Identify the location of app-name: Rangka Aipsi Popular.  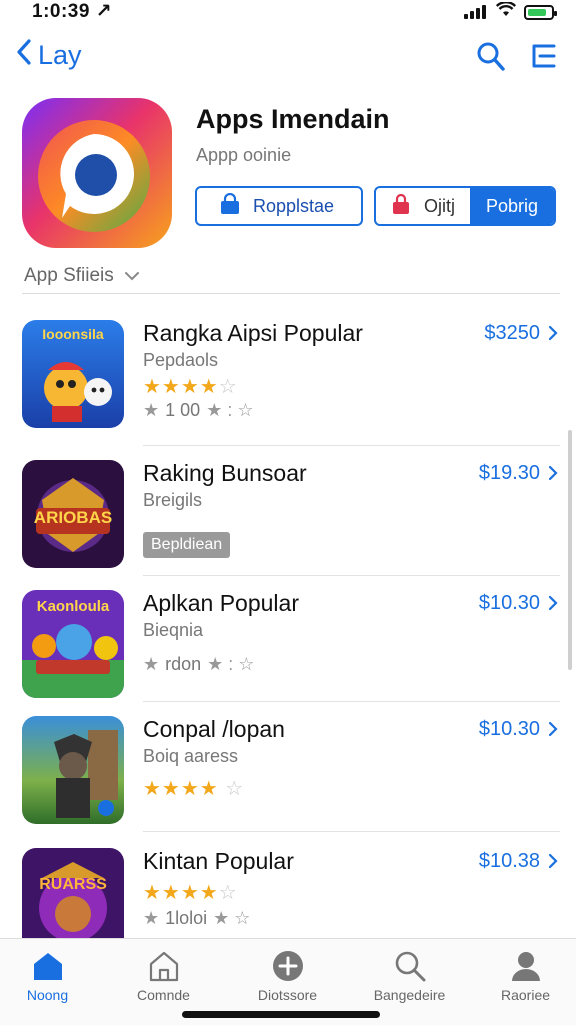
(253, 333).